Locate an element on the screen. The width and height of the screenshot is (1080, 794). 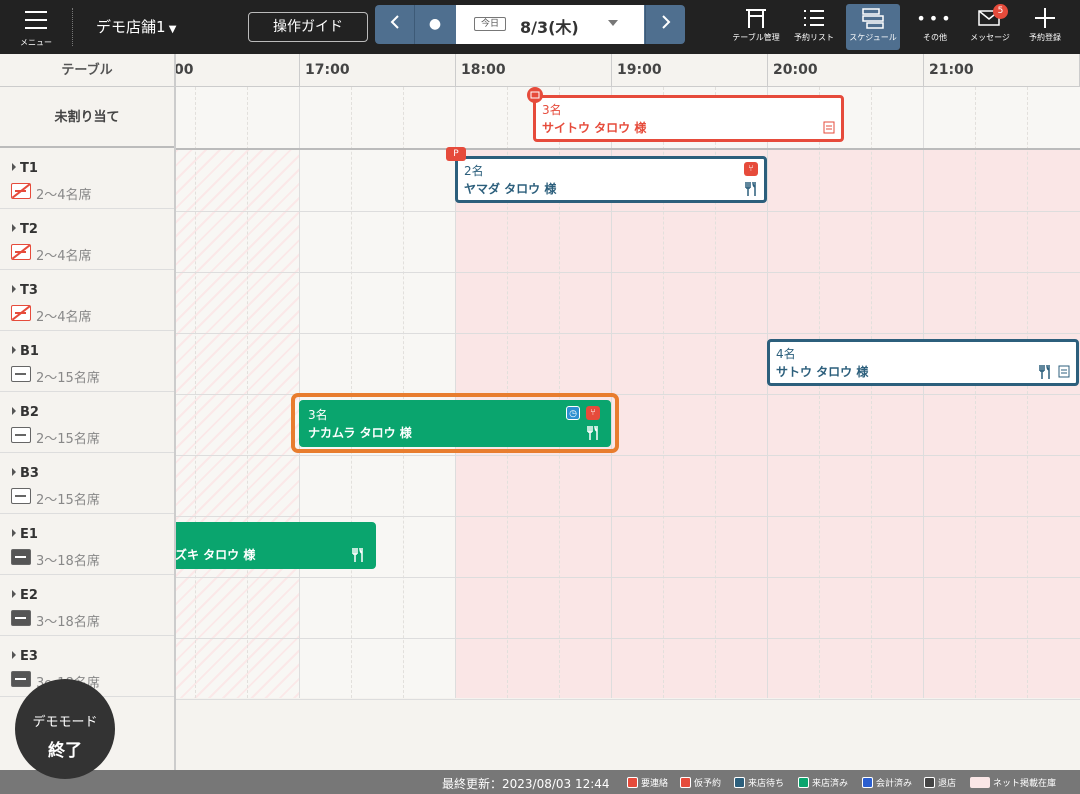
table-name: T3 is located at coordinates (25, 290).